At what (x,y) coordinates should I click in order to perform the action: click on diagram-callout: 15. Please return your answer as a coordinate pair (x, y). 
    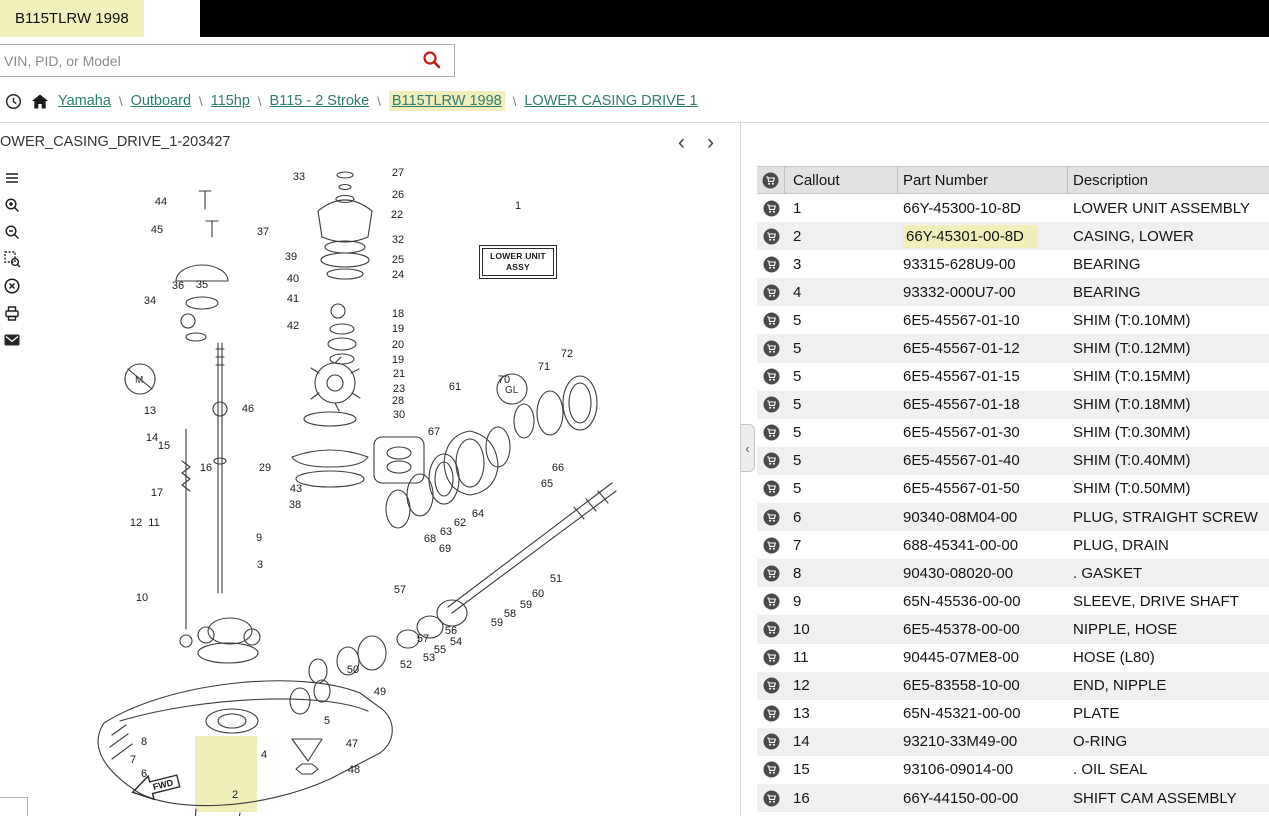
    Looking at the image, I should click on (164, 446).